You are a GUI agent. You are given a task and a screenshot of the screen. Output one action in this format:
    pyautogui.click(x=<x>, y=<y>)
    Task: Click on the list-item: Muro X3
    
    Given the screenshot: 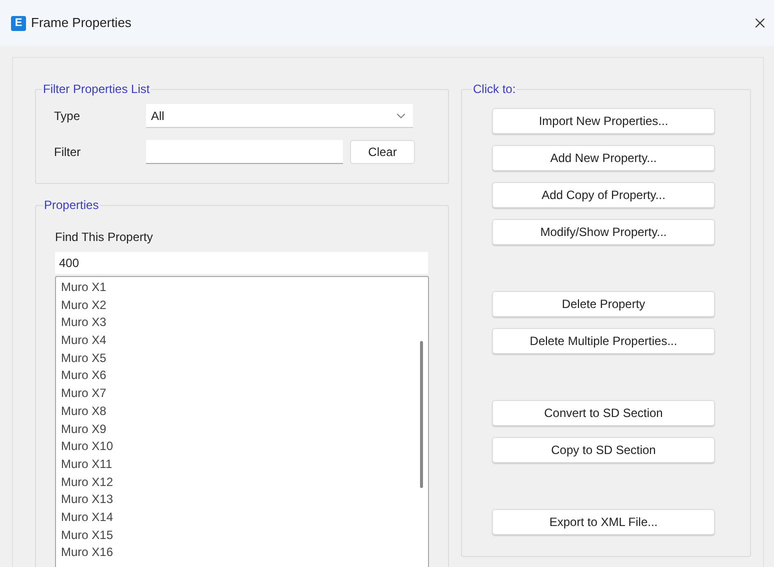 What is the action you would take?
    pyautogui.click(x=237, y=323)
    